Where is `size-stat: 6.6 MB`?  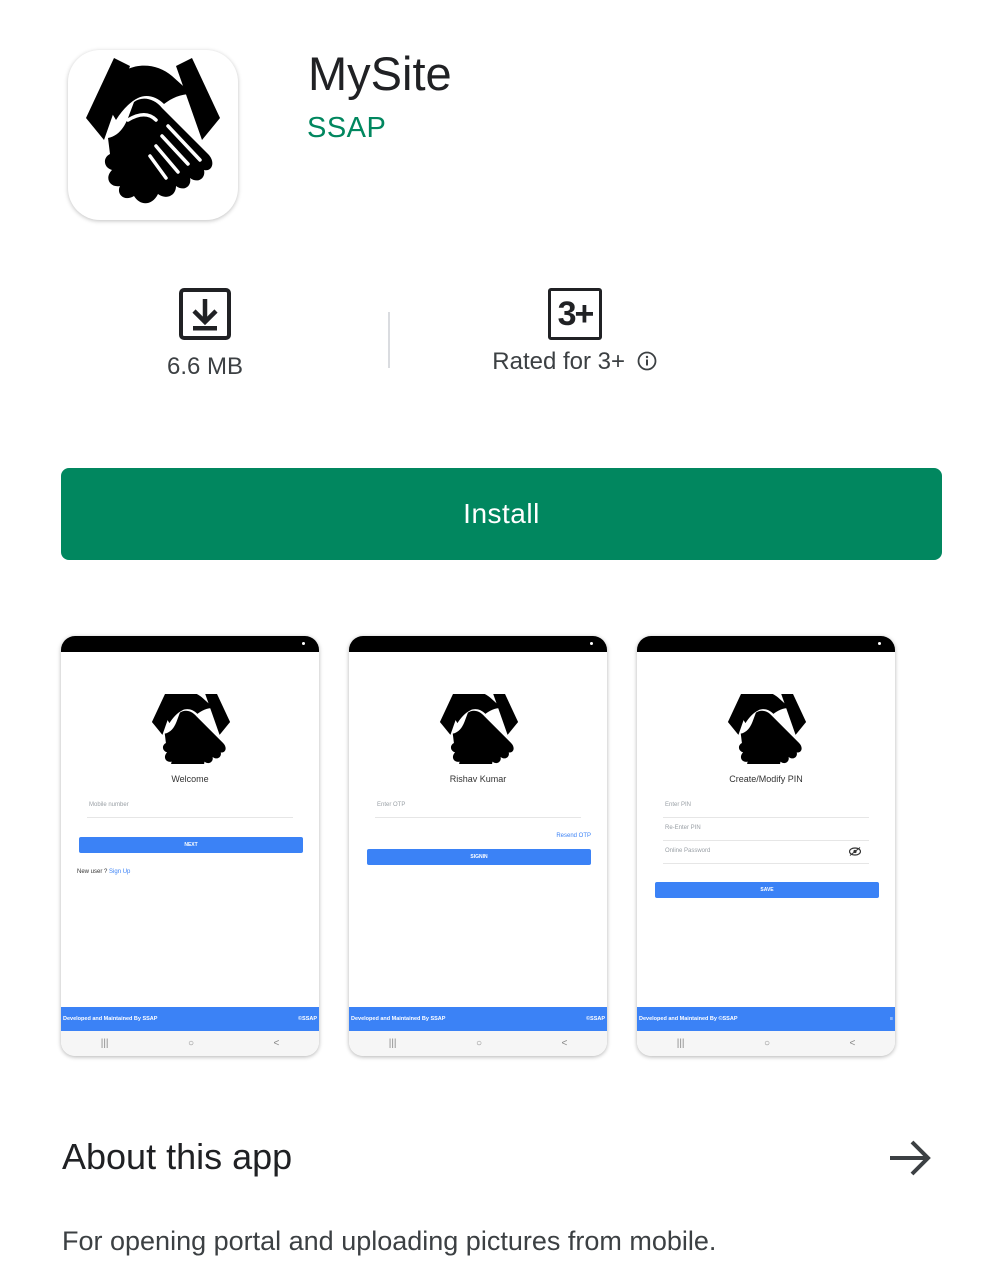
size-stat: 6.6 MB is located at coordinates (205, 334).